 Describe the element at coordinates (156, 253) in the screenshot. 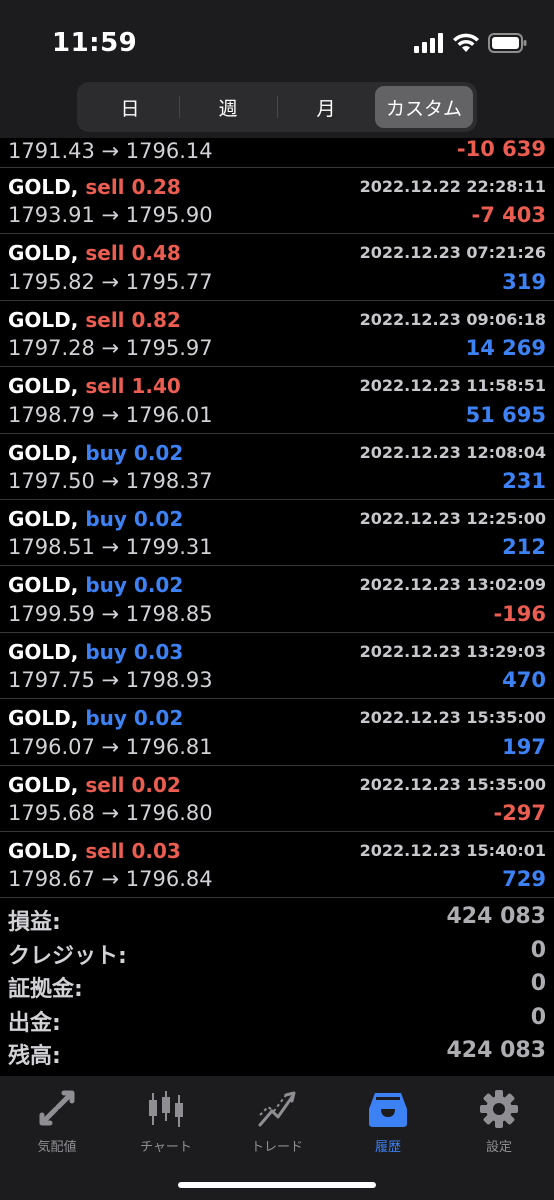

I see `trade-volume: 0.48` at that location.